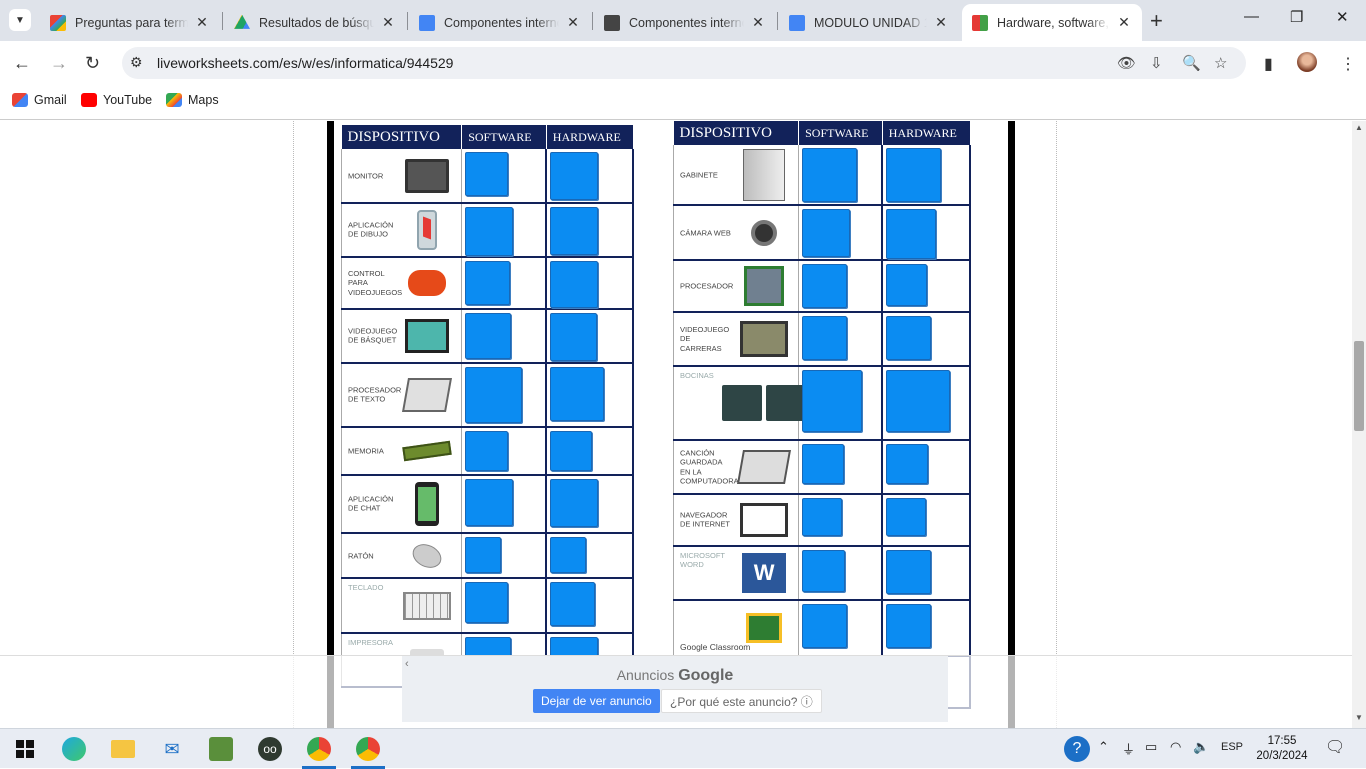 Image resolution: width=1366 pixels, height=769 pixels. What do you see at coordinates (1282, 749) in the screenshot?
I see `clock: 17:55 20/3/2024` at bounding box center [1282, 749].